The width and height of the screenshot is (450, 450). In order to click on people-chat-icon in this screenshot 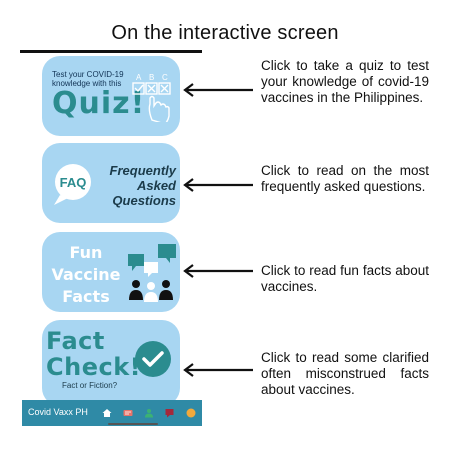, I will do `click(152, 273)`.